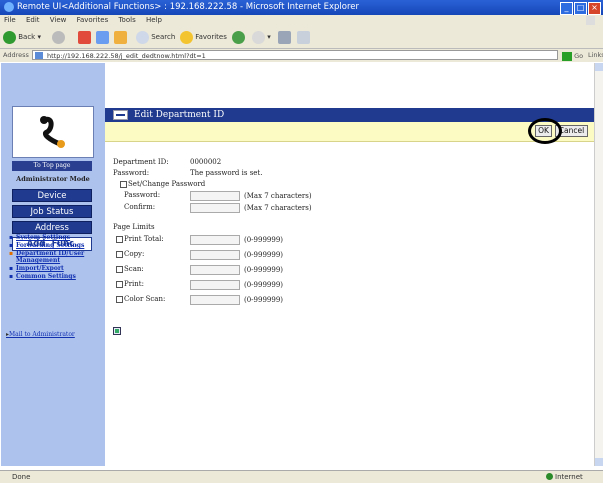 This screenshot has width=603, height=483. Describe the element at coordinates (595, 55) in the screenshot. I see `links-button: Links` at that location.